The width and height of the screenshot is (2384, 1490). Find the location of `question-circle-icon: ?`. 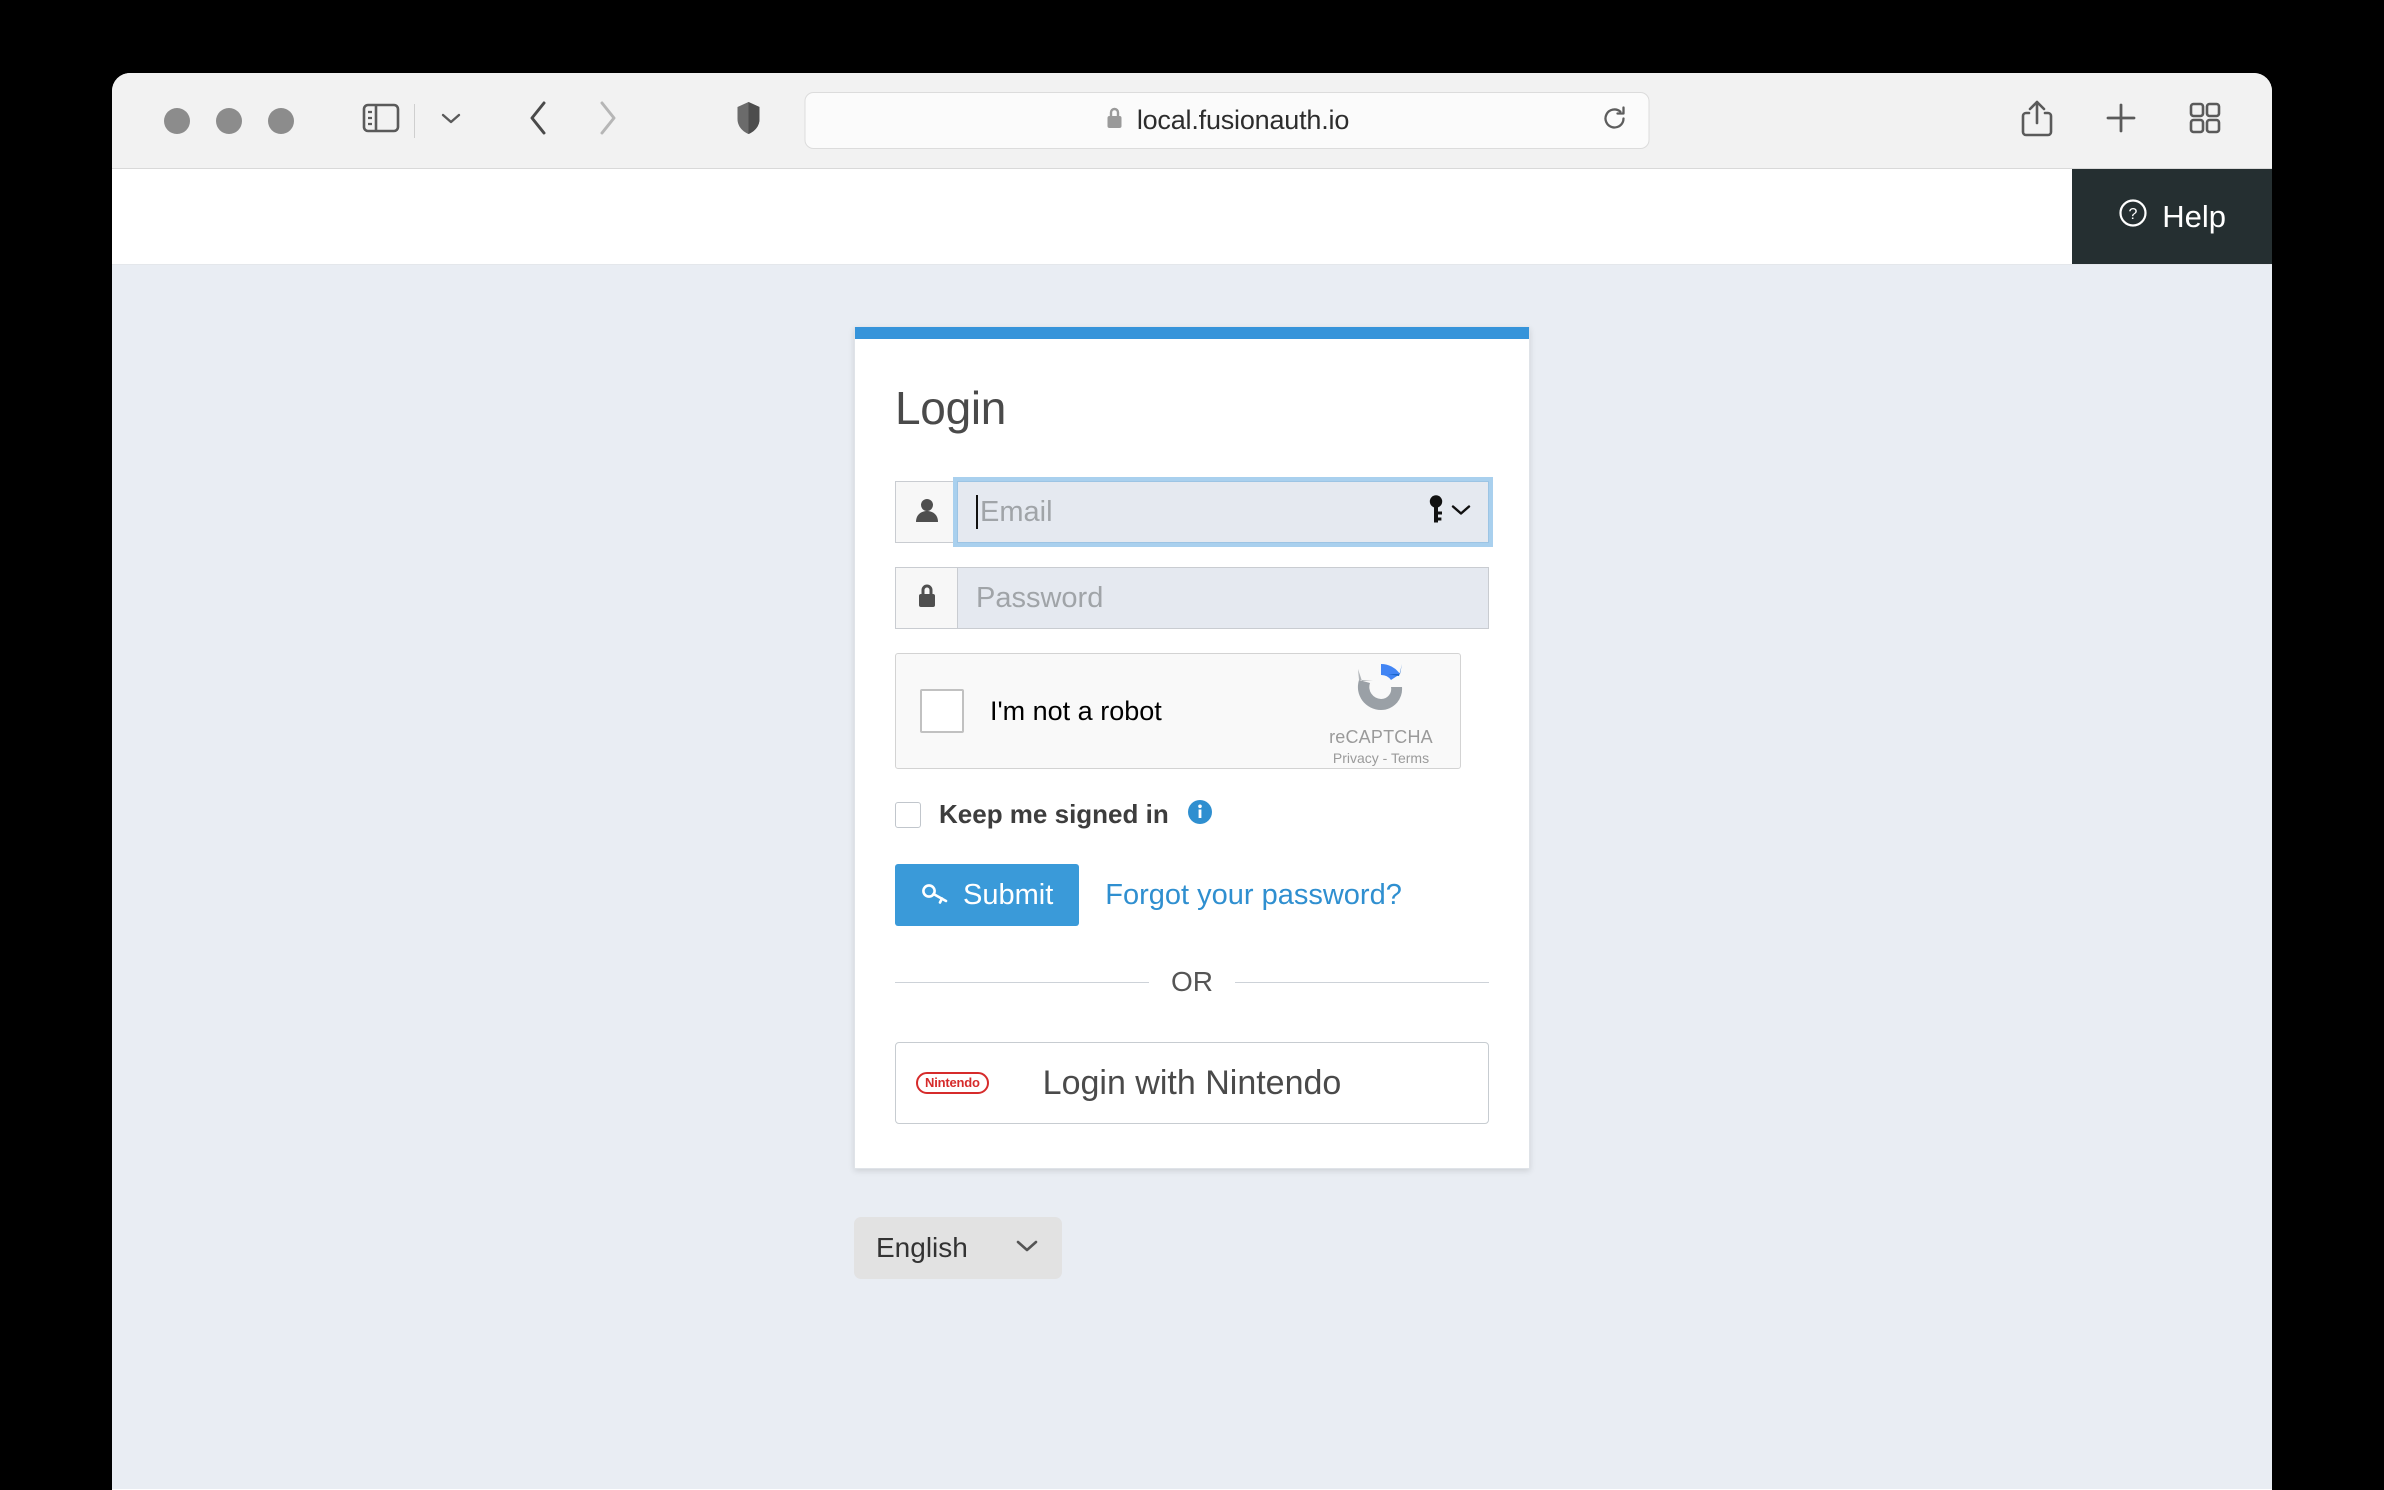

question-circle-icon: ? is located at coordinates (2133, 217).